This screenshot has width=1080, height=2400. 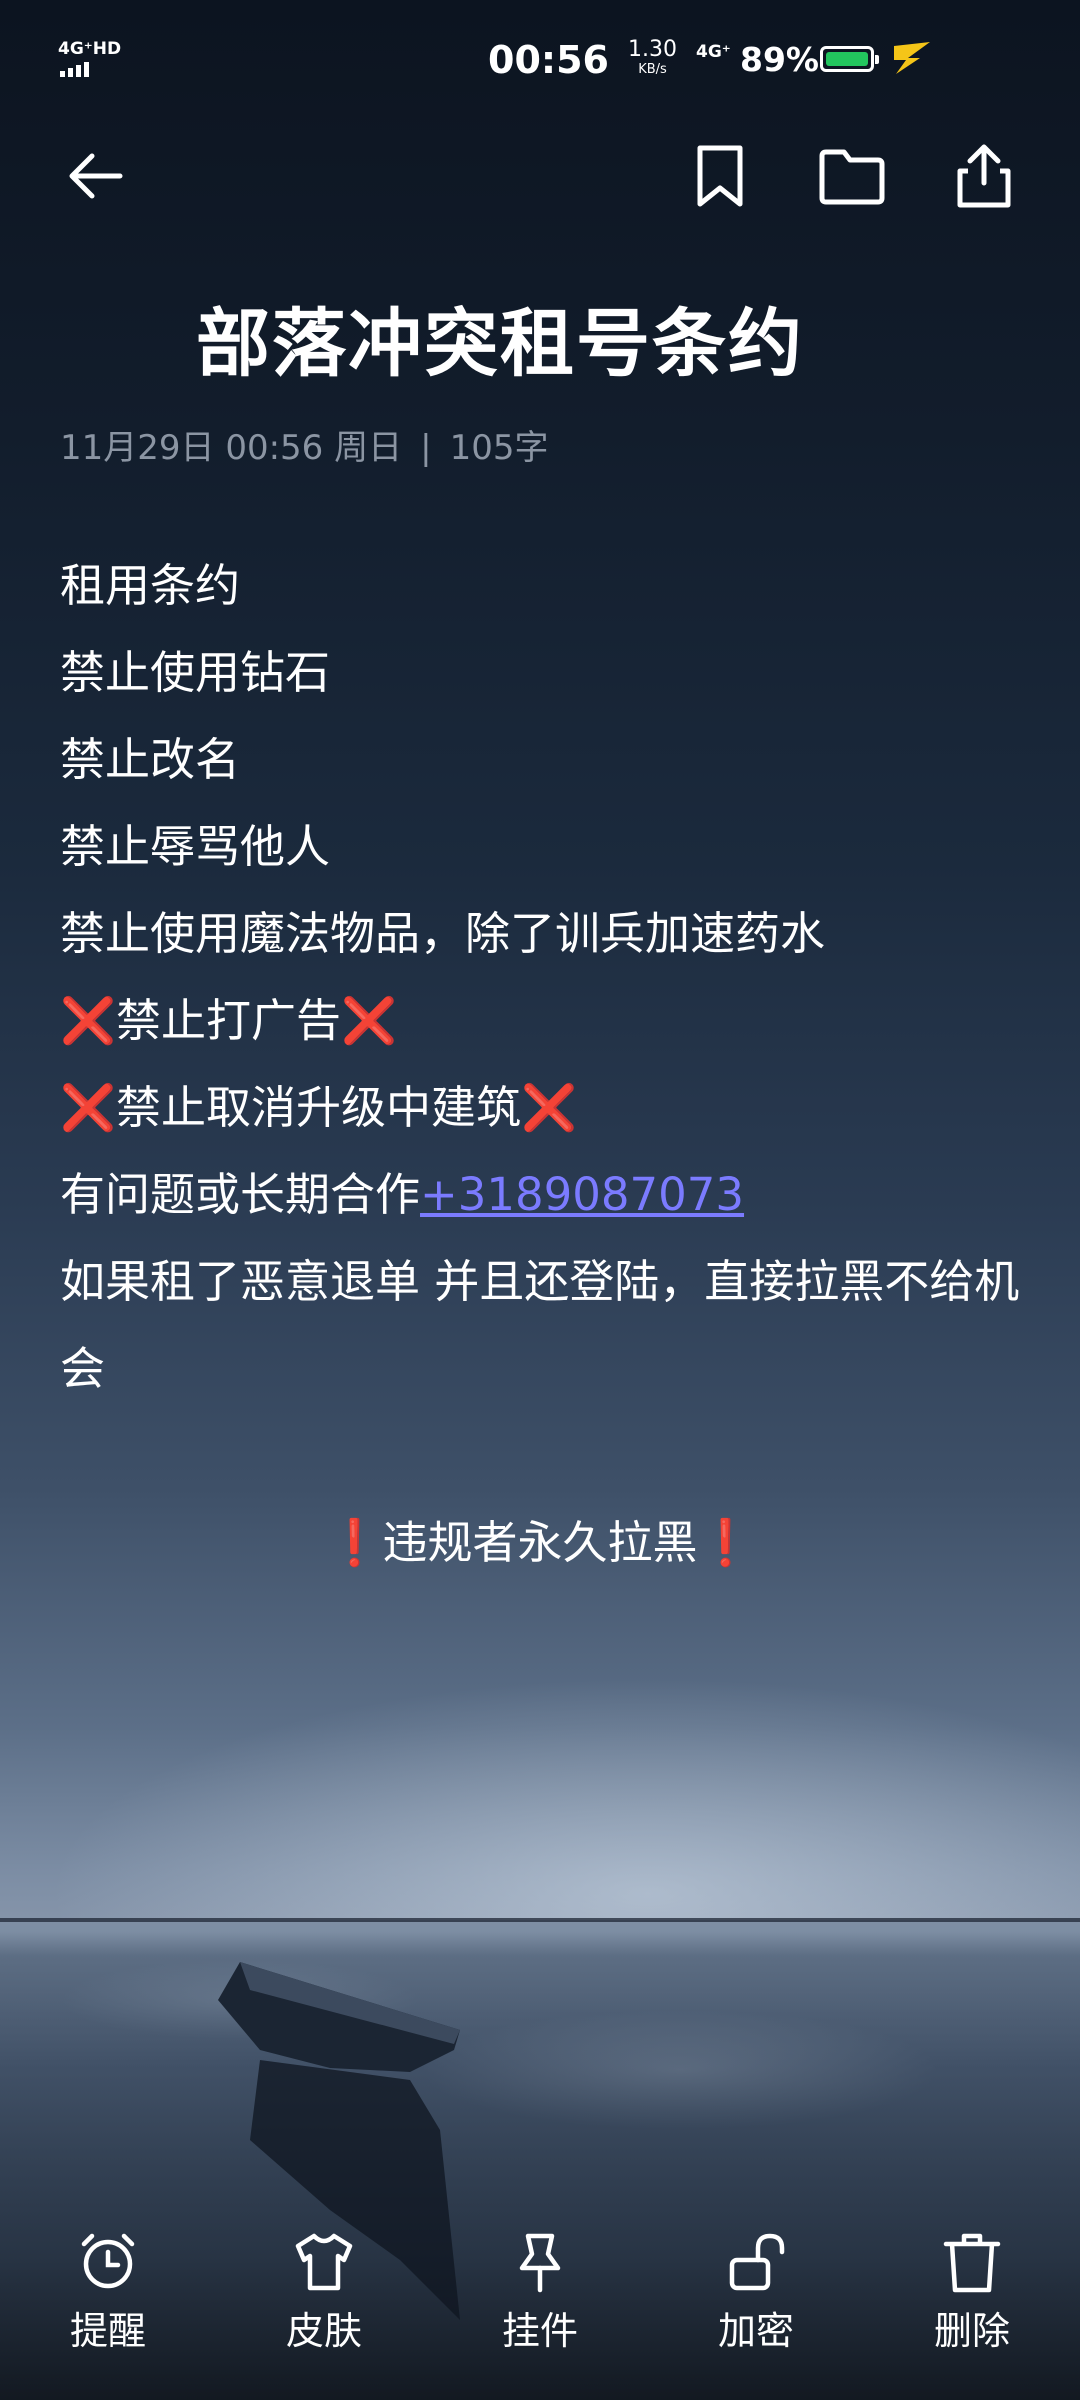 I want to click on note-line: 禁止辱骂他人, so click(x=195, y=846).